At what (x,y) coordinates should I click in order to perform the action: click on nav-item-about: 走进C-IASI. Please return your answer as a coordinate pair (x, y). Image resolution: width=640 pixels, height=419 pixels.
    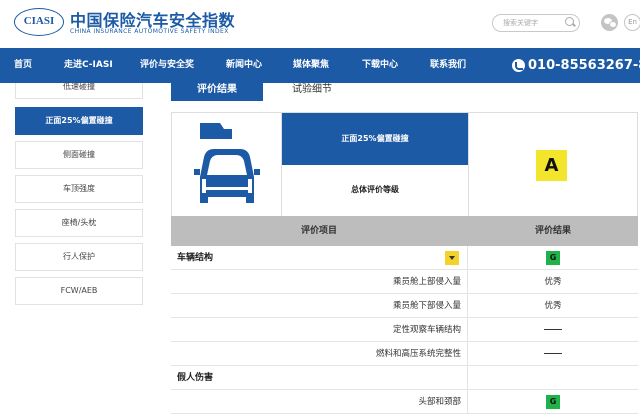
    Looking at the image, I should click on (88, 65).